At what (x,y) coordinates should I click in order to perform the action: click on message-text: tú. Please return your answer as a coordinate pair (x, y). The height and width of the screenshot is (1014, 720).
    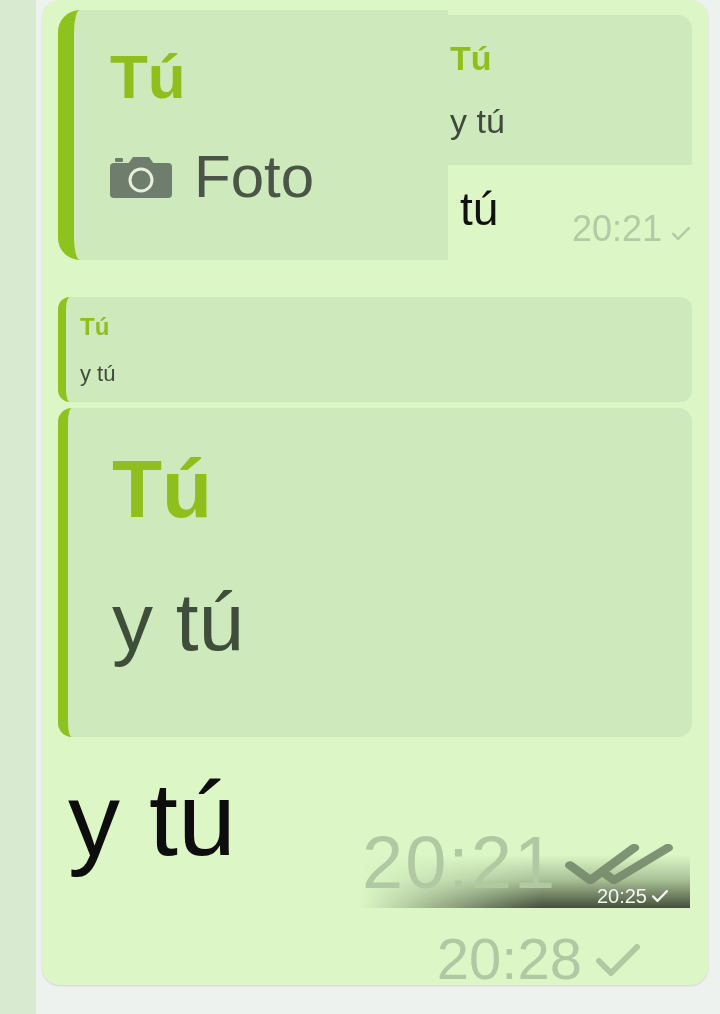
    Looking at the image, I should click on (479, 209).